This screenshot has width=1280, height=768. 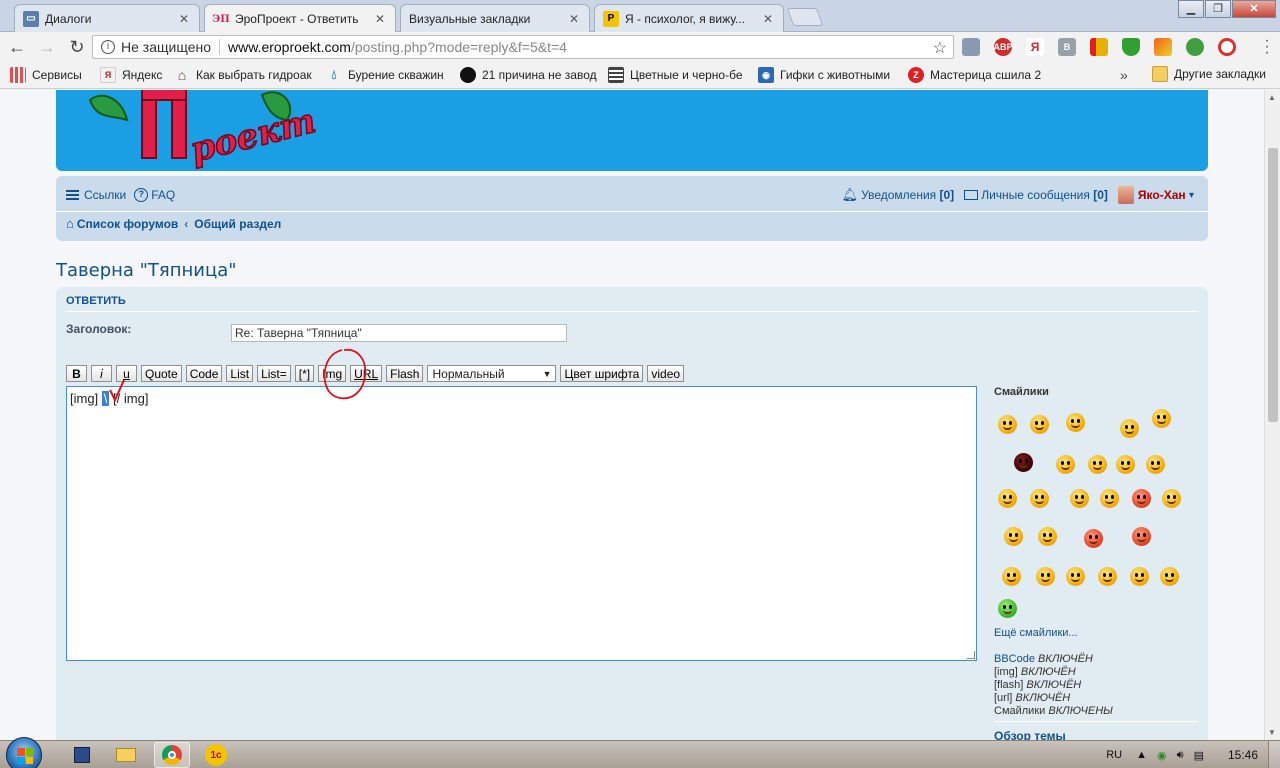 What do you see at coordinates (240, 373) in the screenshot?
I see `list-button: List` at bounding box center [240, 373].